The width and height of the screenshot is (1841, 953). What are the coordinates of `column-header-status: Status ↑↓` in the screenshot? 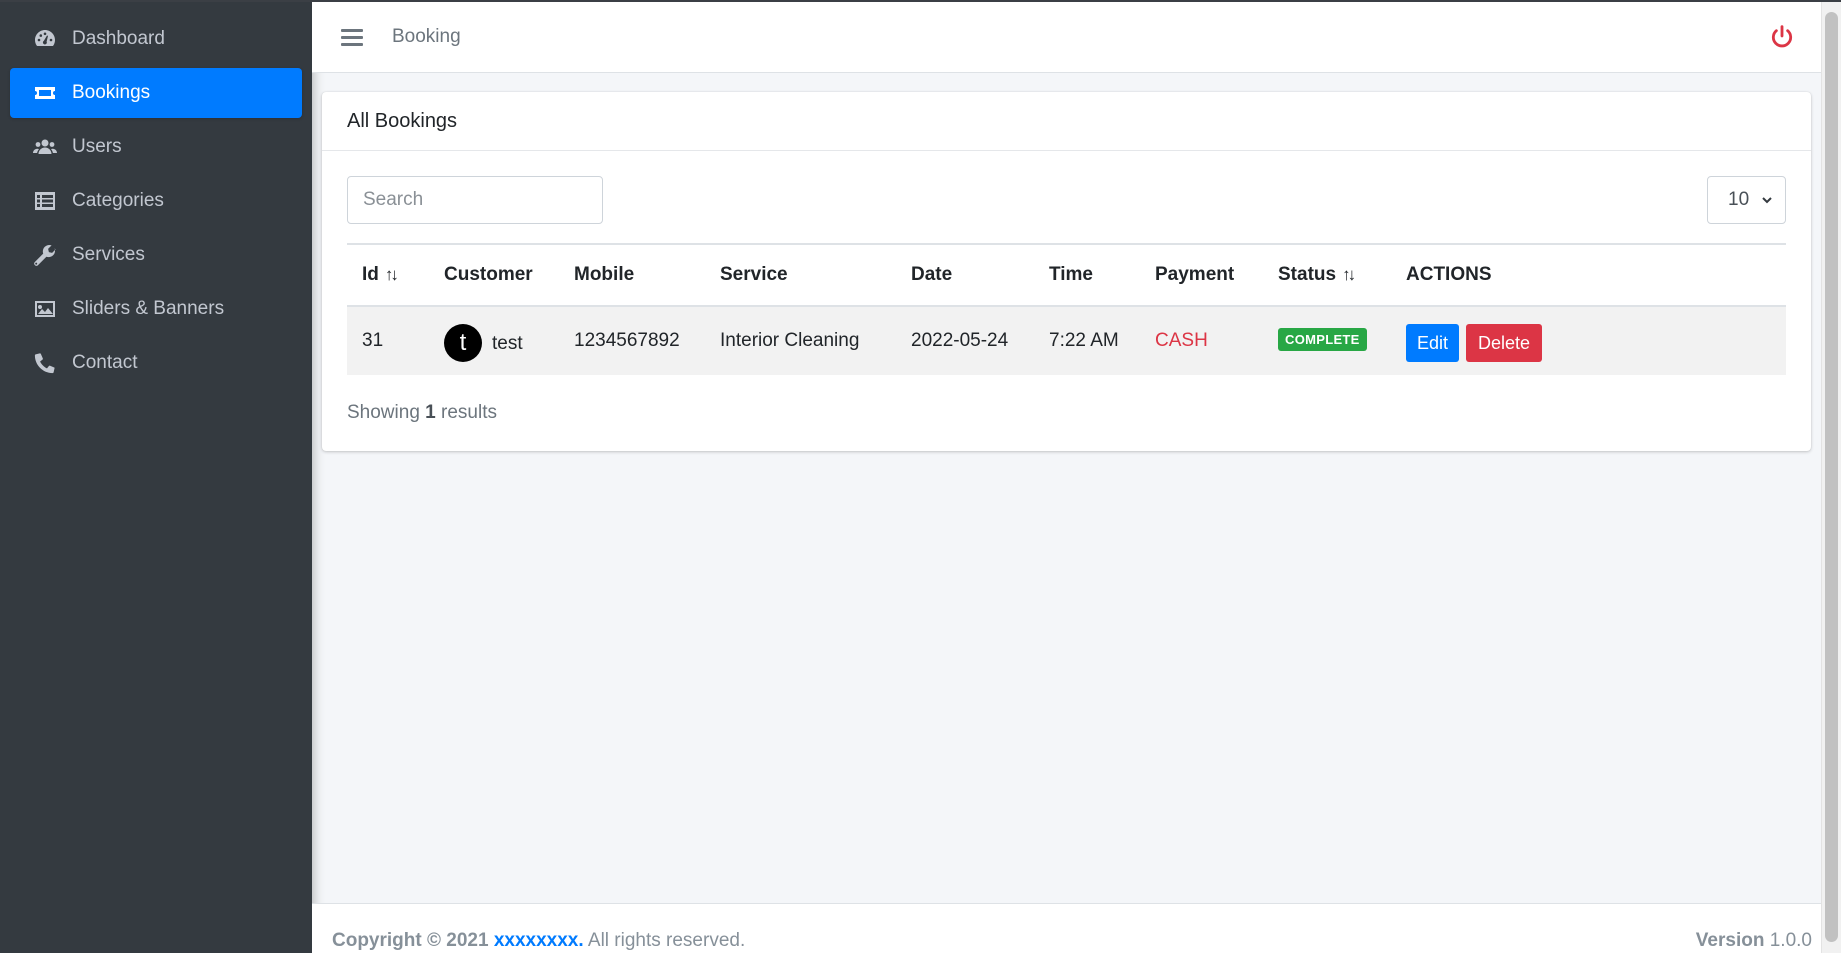 It's located at (1327, 275).